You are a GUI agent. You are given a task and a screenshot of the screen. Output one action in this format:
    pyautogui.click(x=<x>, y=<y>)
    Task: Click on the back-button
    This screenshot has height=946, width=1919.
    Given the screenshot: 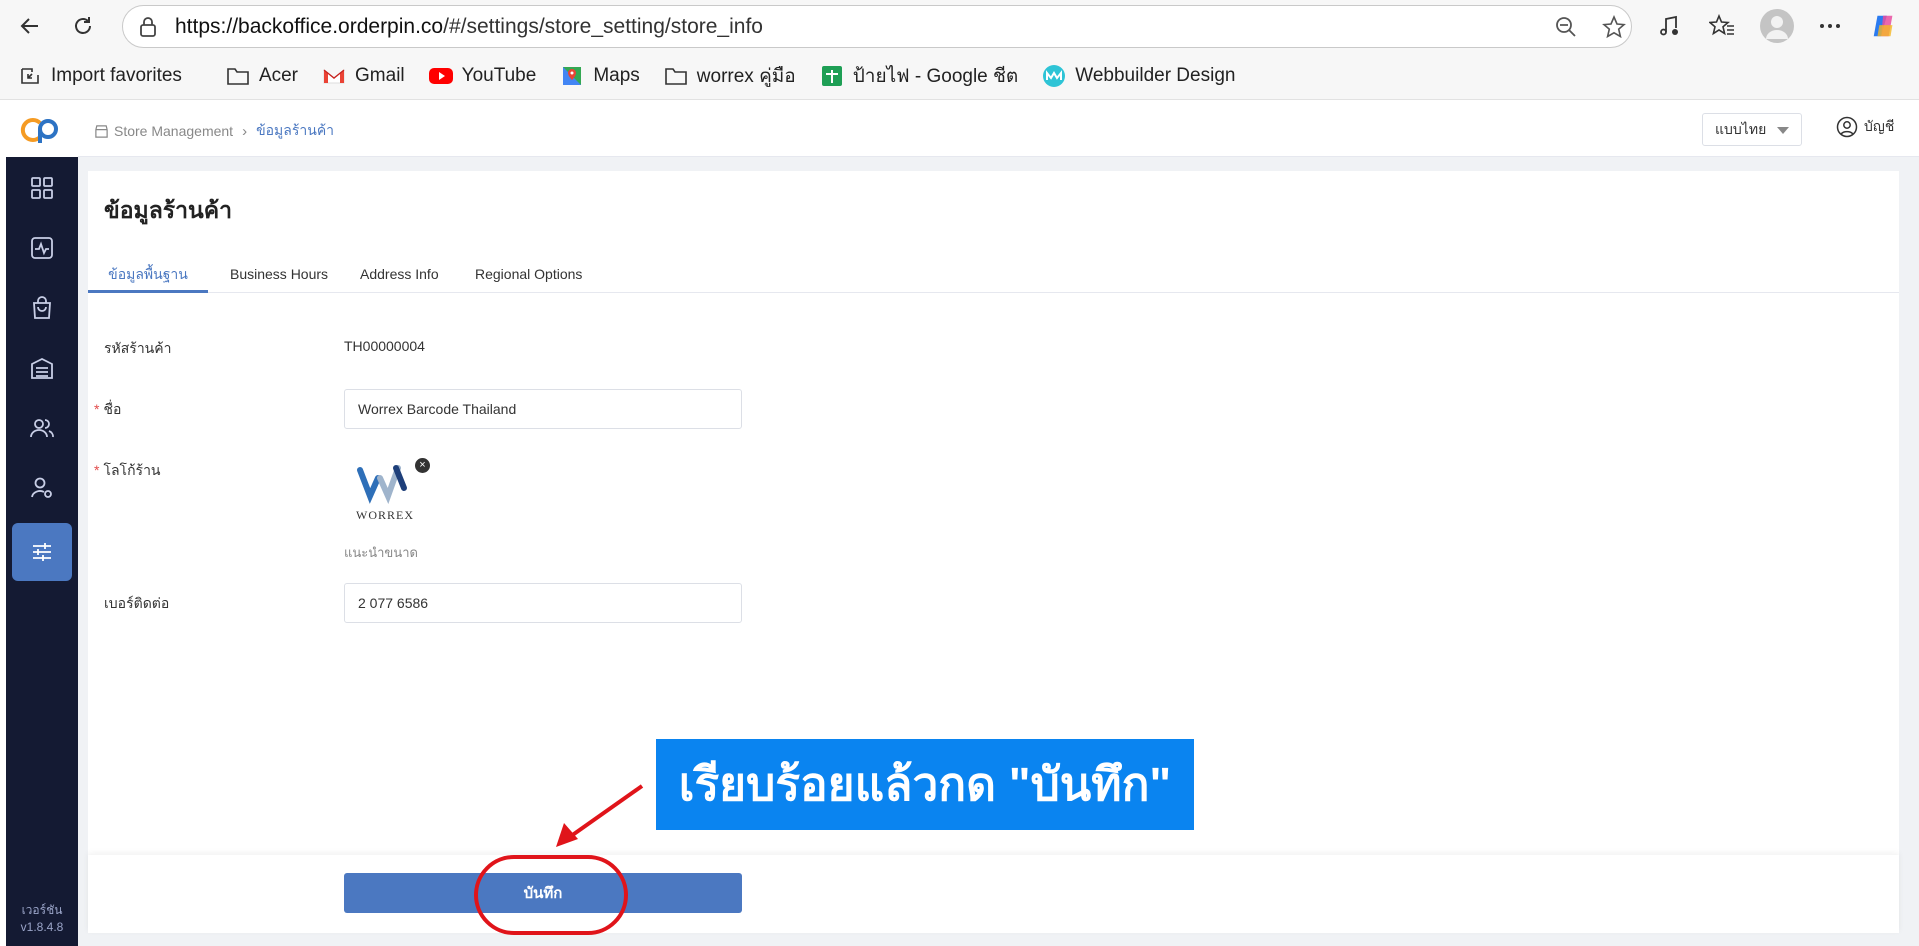 What is the action you would take?
    pyautogui.click(x=30, y=26)
    